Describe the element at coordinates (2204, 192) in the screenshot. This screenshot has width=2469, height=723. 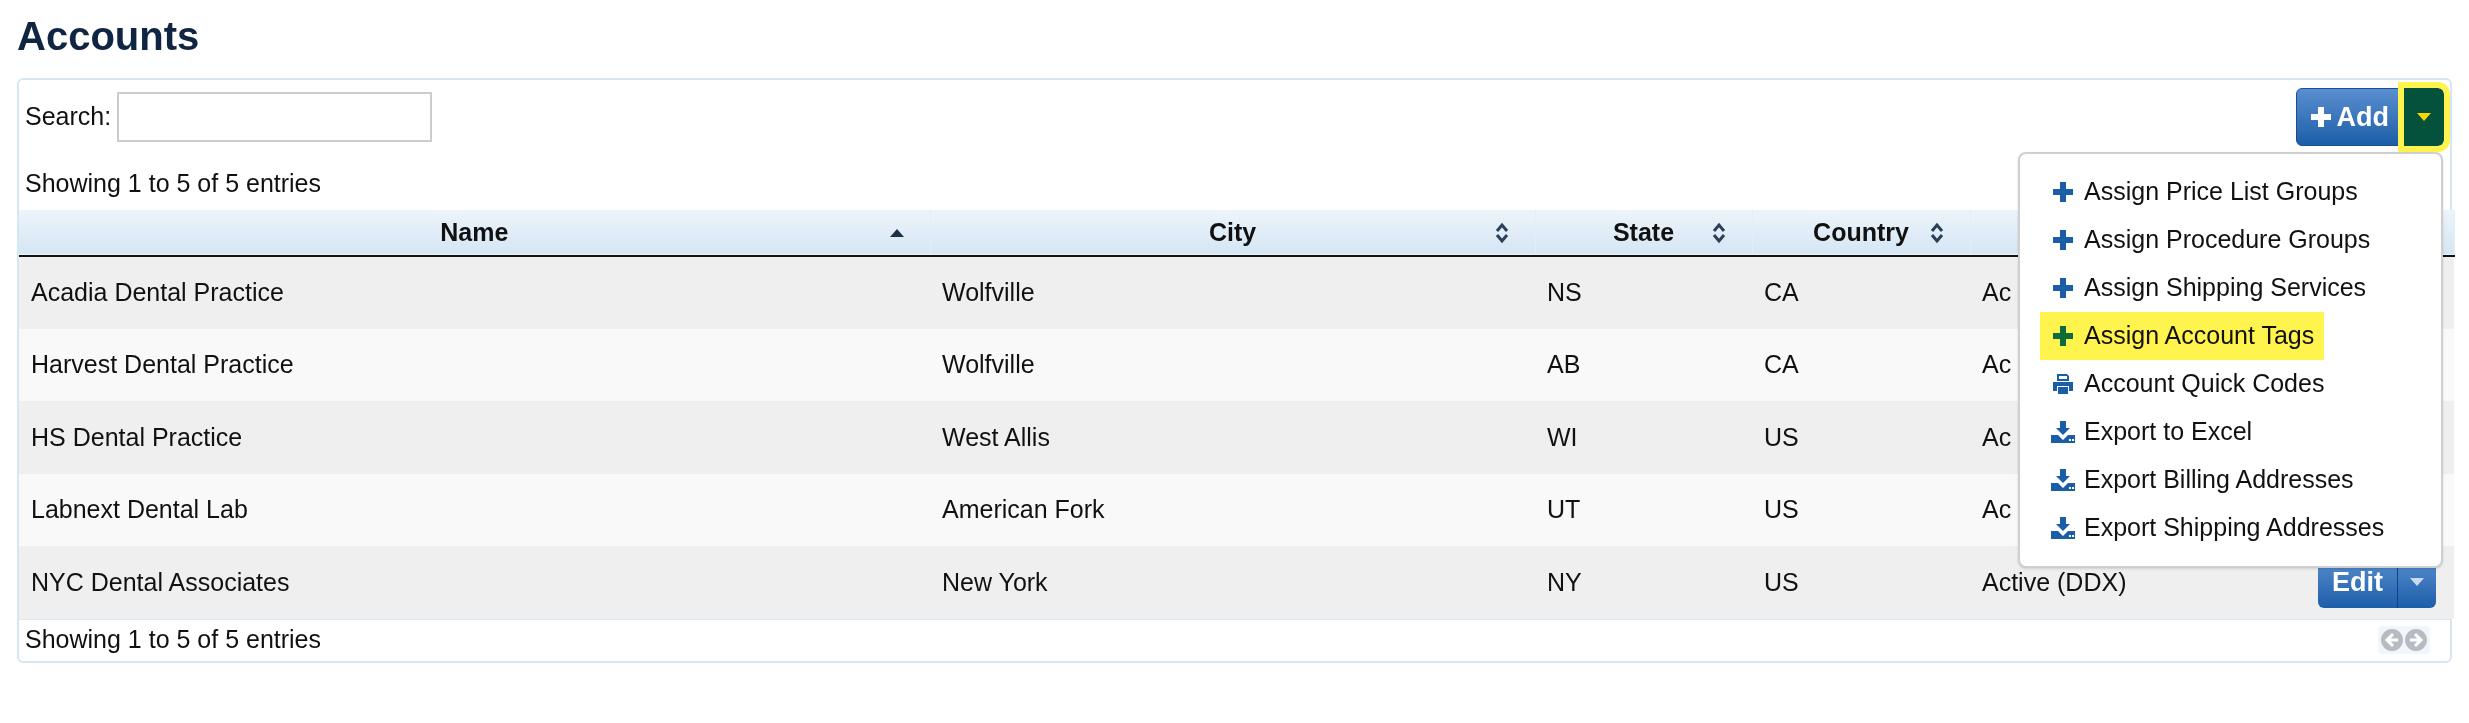
I see `menu-item: Assign Price List Groups` at that location.